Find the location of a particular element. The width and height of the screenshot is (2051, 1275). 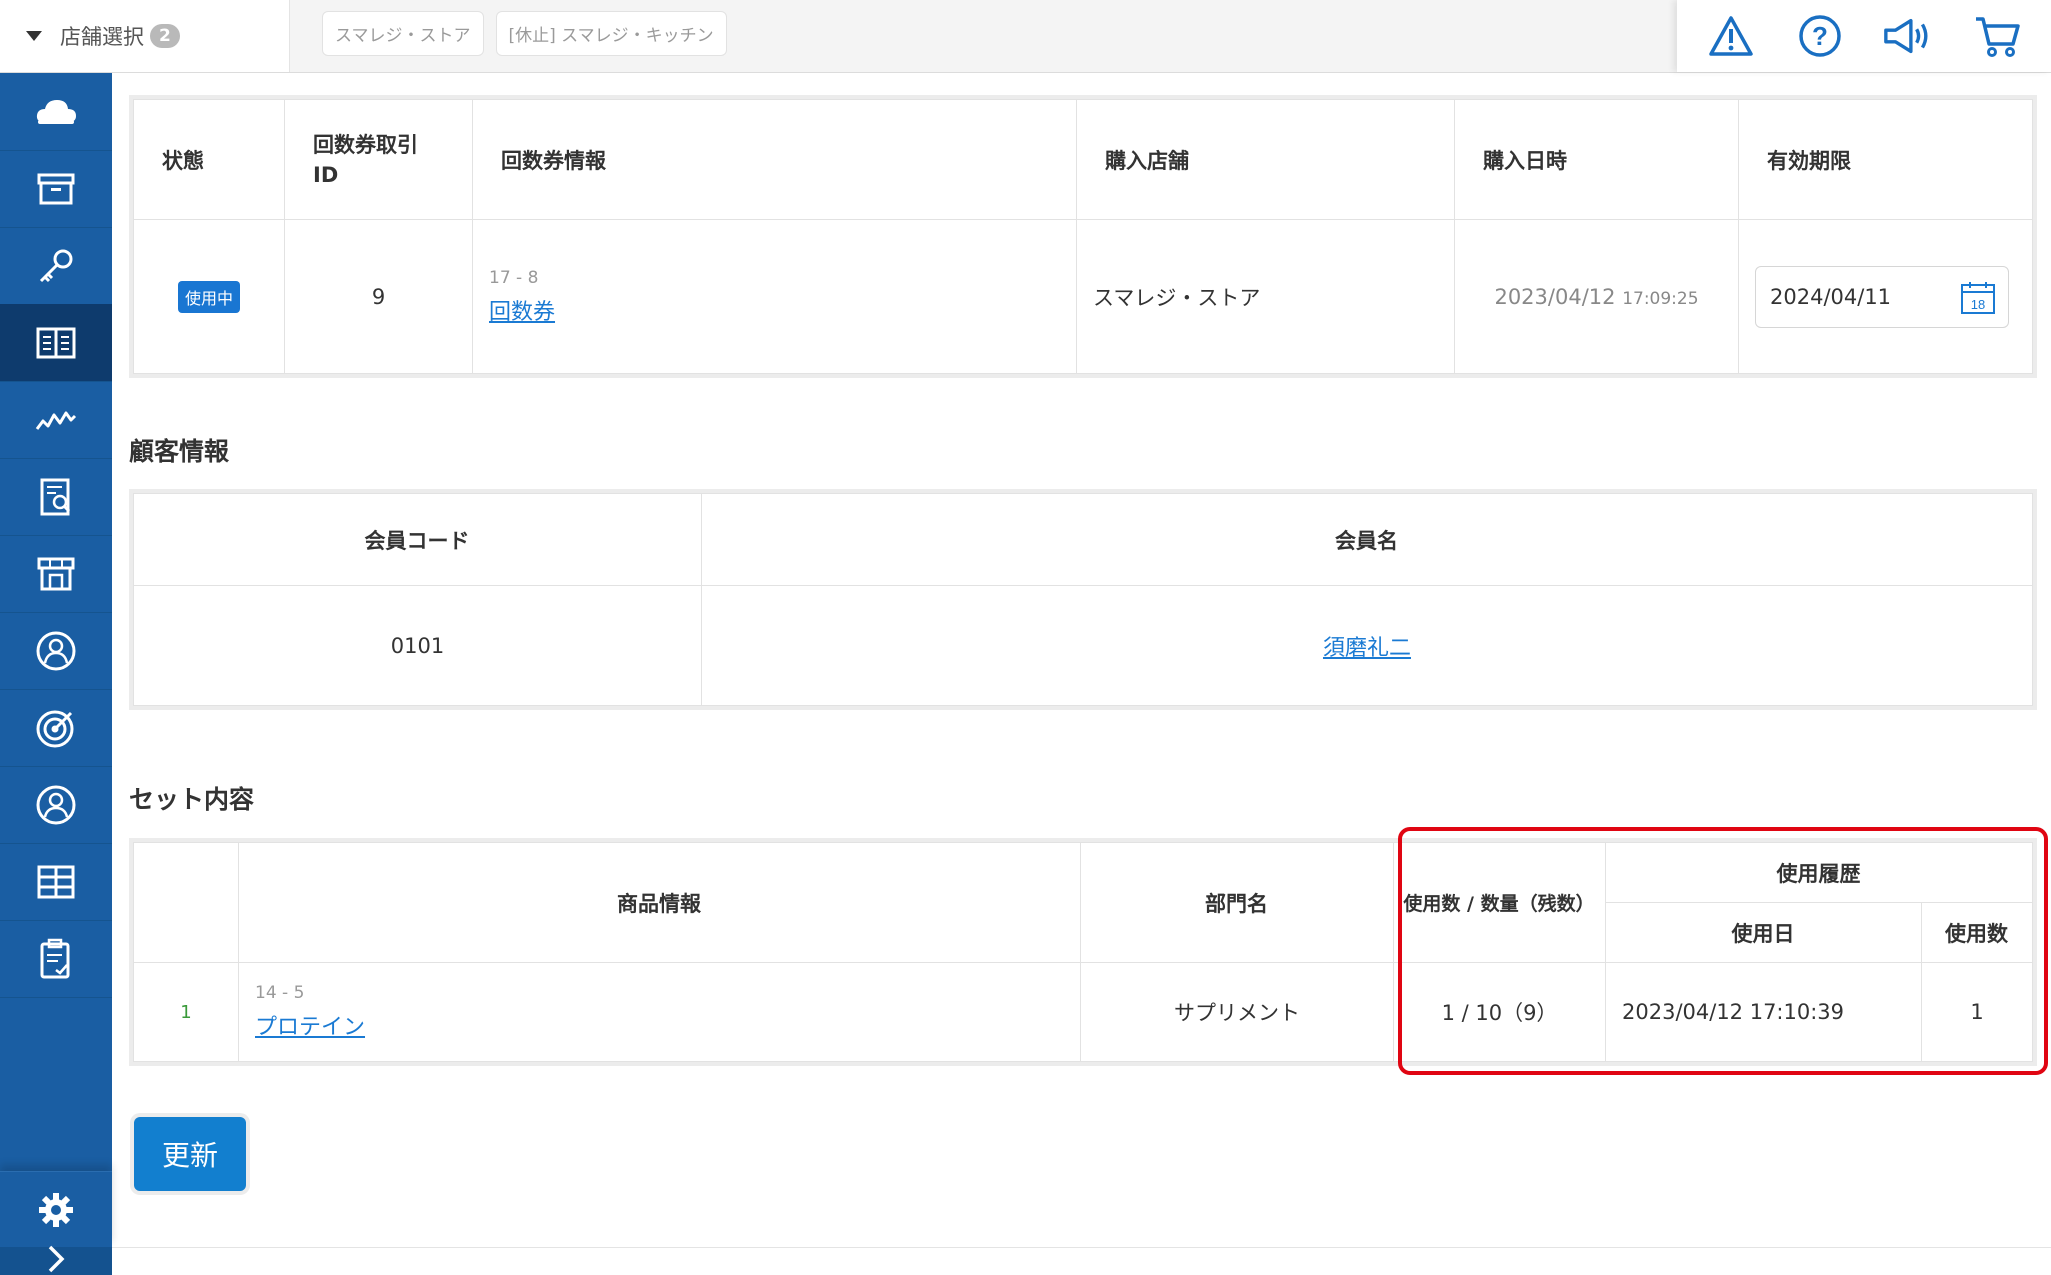

customer-icon is located at coordinates (56, 650).